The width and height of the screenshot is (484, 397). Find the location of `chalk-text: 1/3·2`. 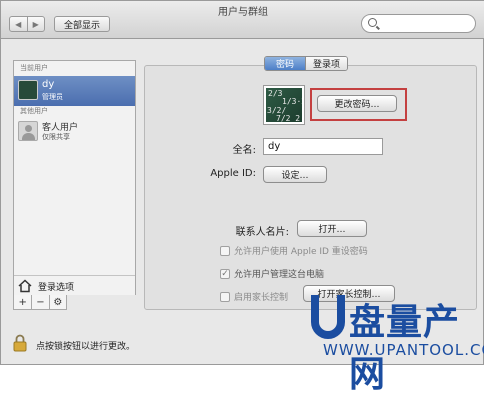

chalk-text: 1/3·2 is located at coordinates (292, 101).